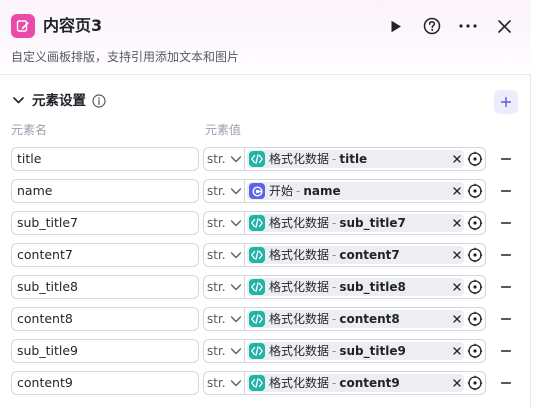 This screenshot has width=535, height=408. I want to click on element-value-field: 开始 - name, so click(365, 191).